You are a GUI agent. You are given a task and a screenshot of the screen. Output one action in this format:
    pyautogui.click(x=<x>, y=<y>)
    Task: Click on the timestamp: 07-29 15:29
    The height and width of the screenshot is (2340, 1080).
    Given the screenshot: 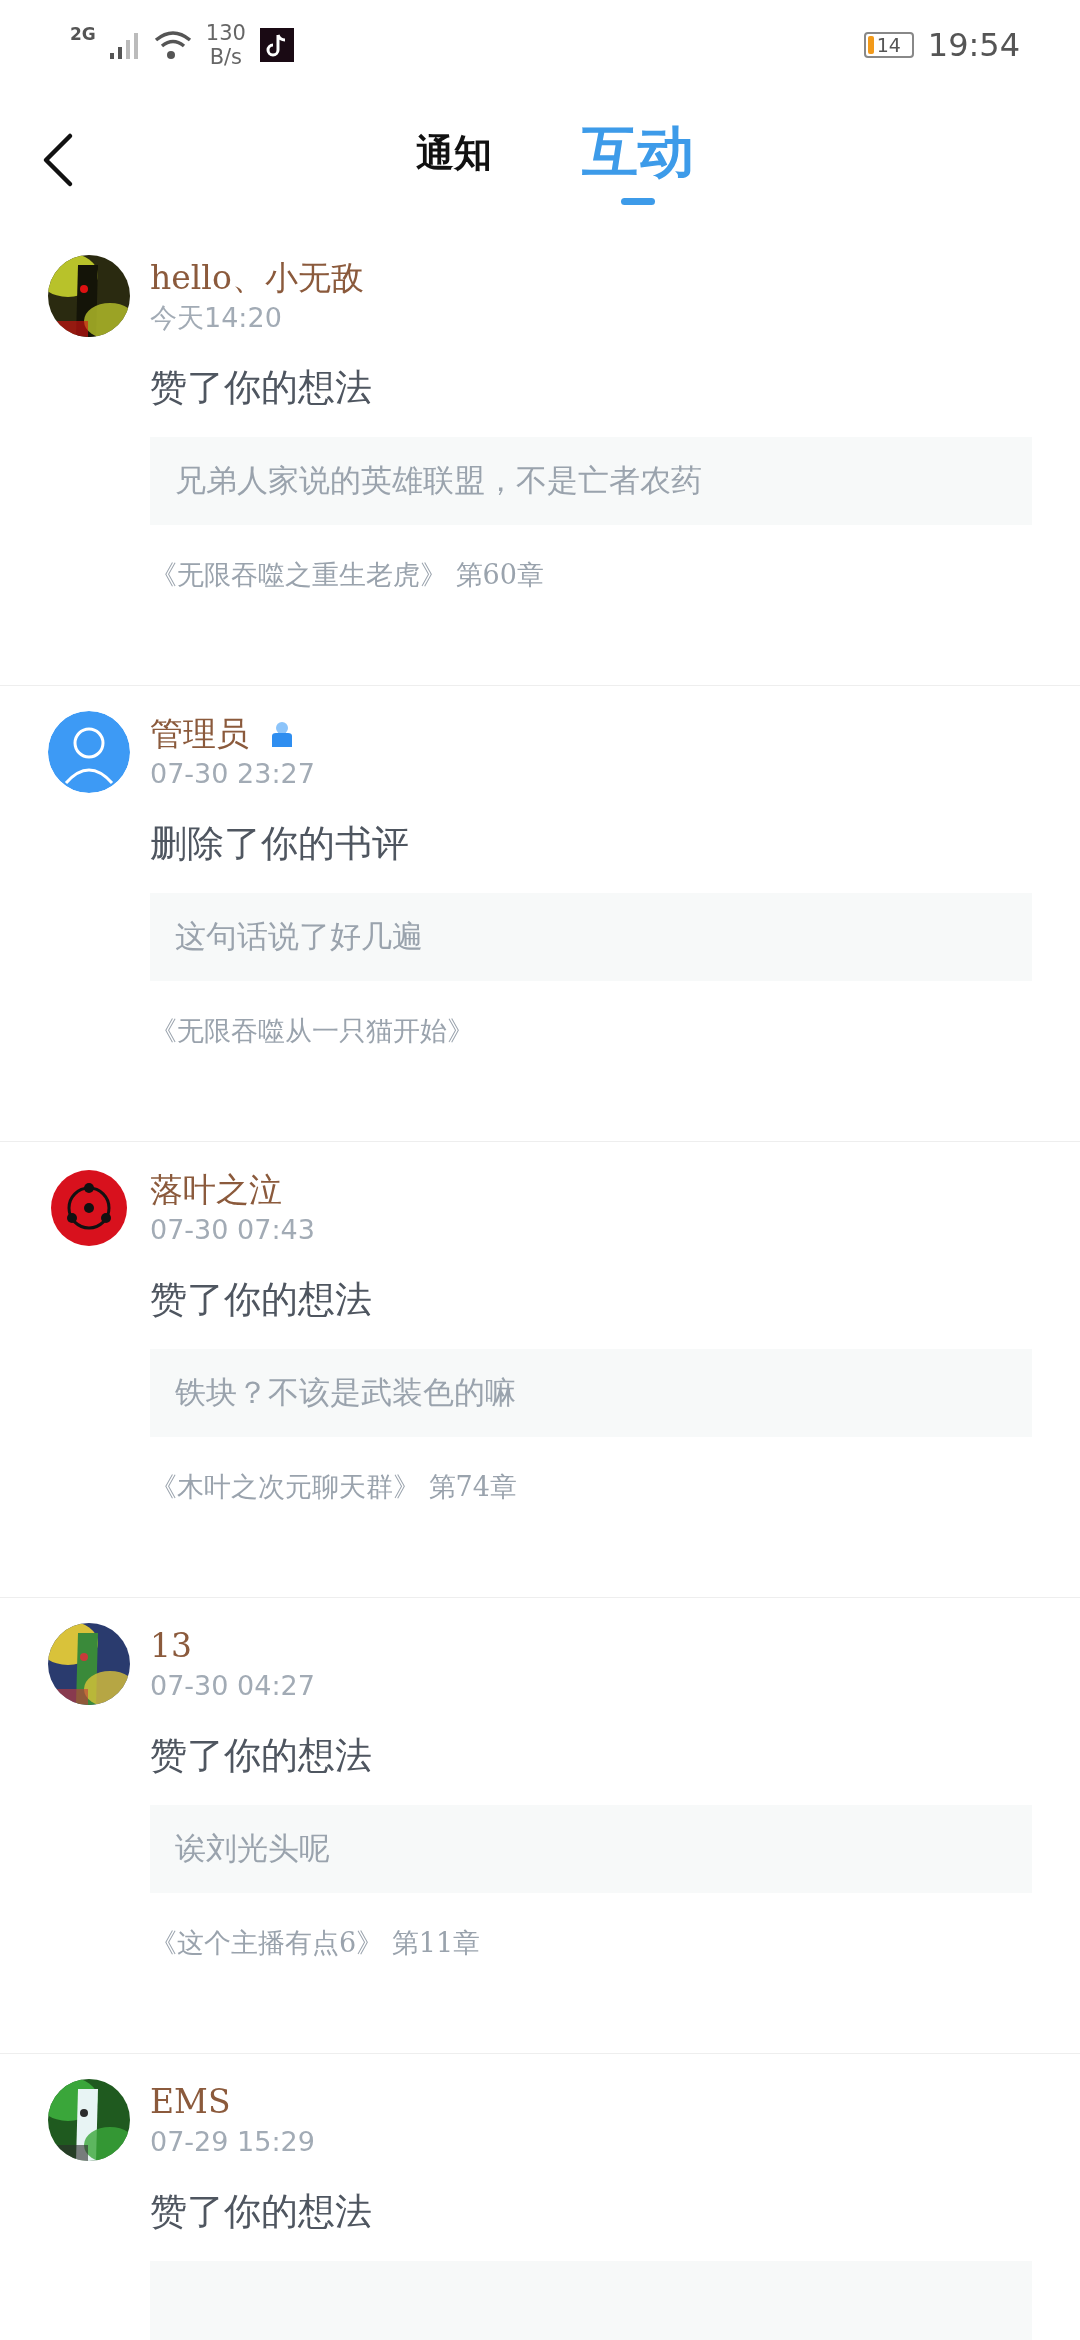 What is the action you would take?
    pyautogui.click(x=232, y=2142)
    